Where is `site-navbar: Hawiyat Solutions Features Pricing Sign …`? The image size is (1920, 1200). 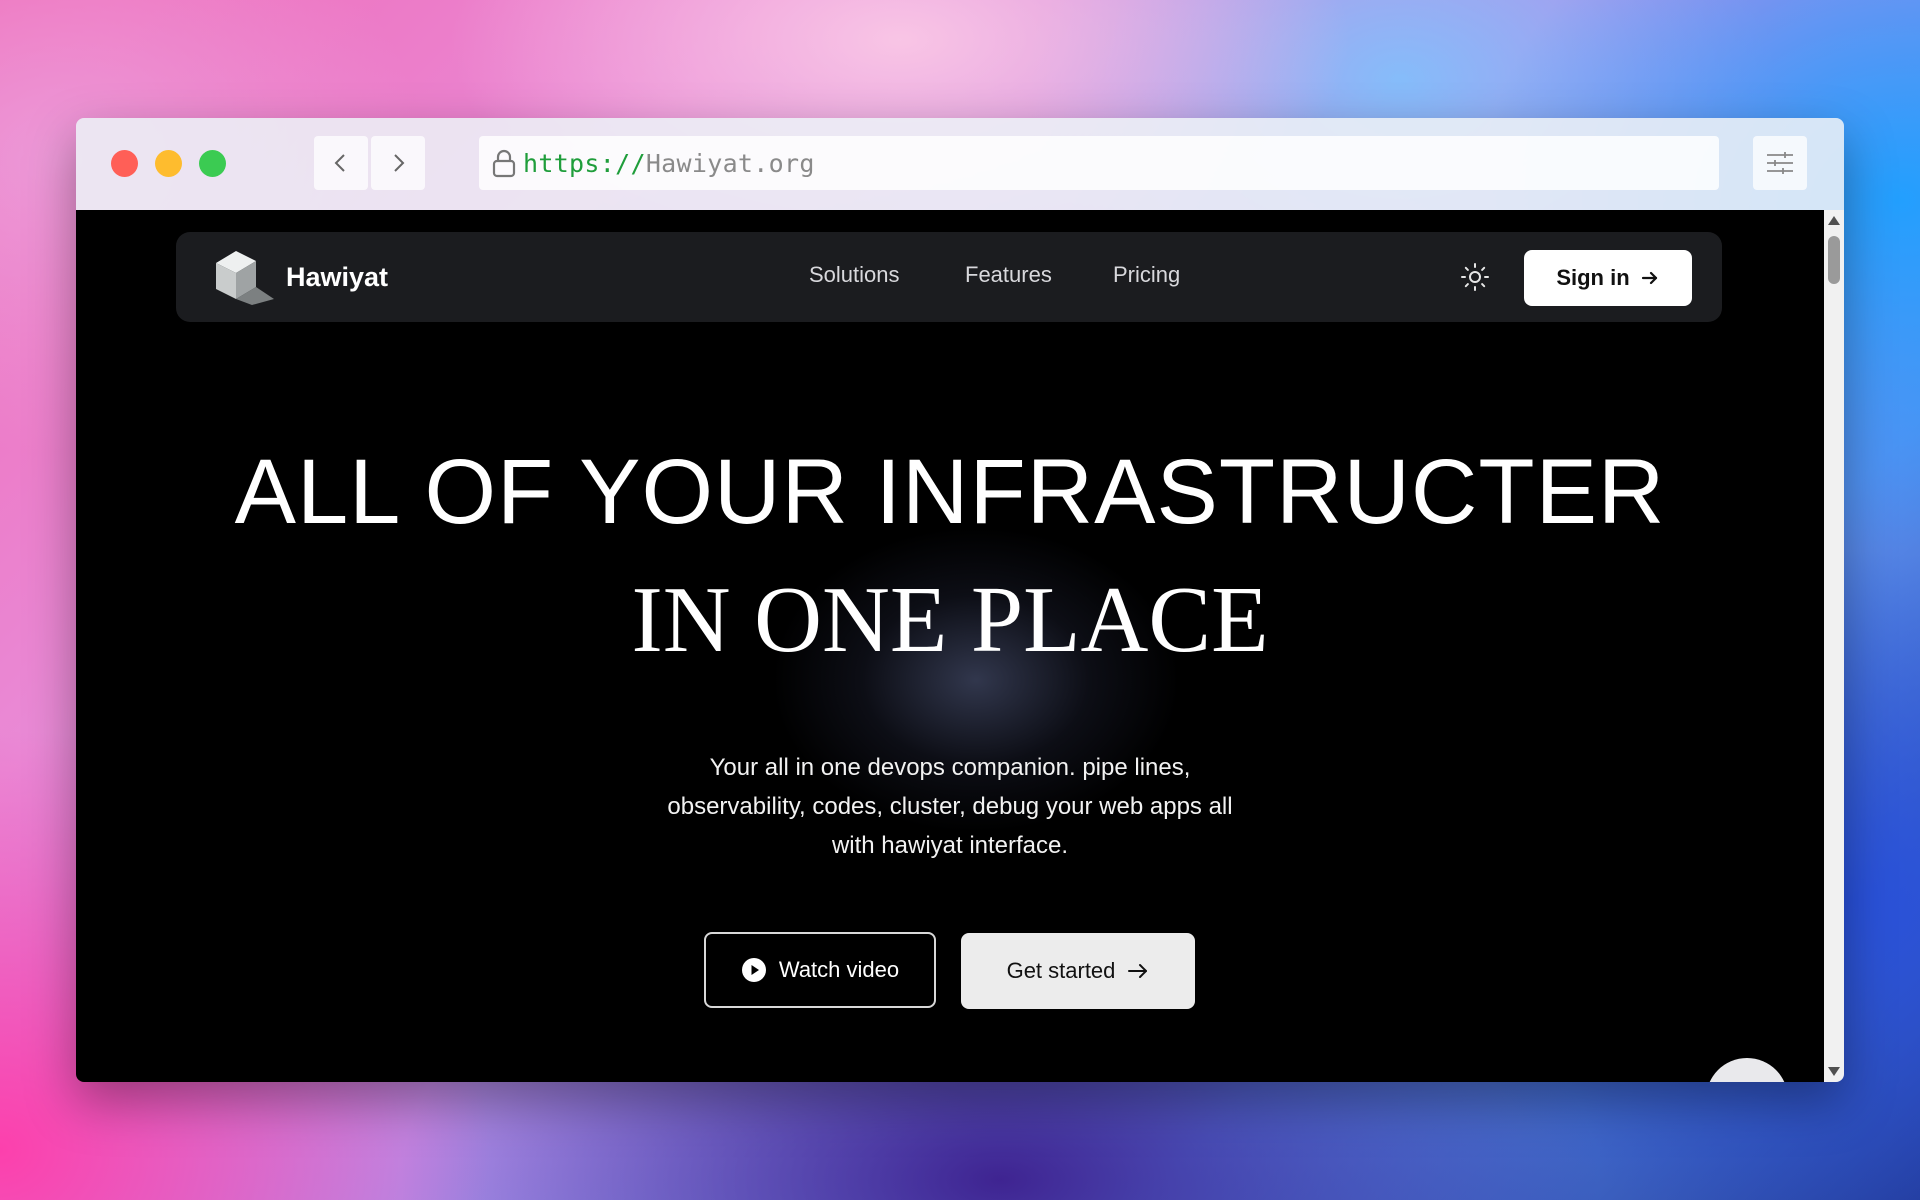
site-navbar: Hawiyat Solutions Features Pricing Sign … is located at coordinates (949, 277).